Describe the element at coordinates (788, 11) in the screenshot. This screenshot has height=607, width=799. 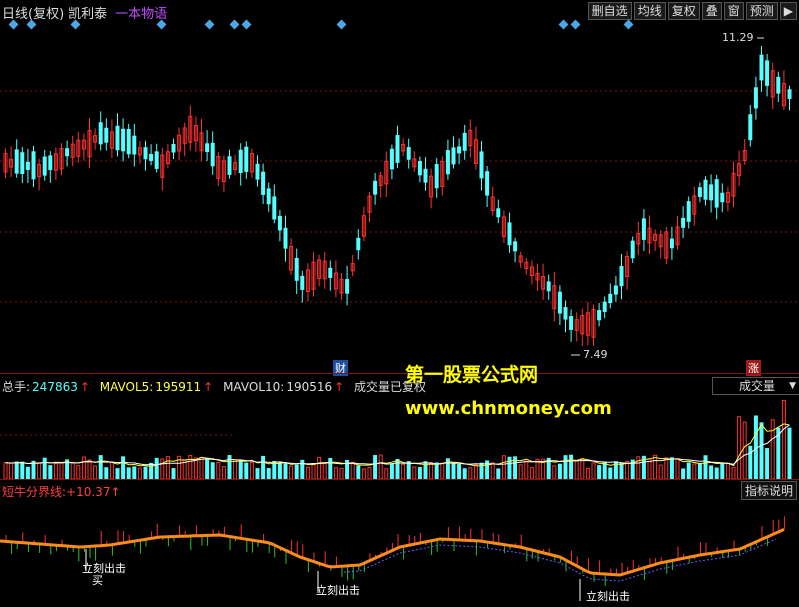
I see `next-arrow-icon: ▶` at that location.